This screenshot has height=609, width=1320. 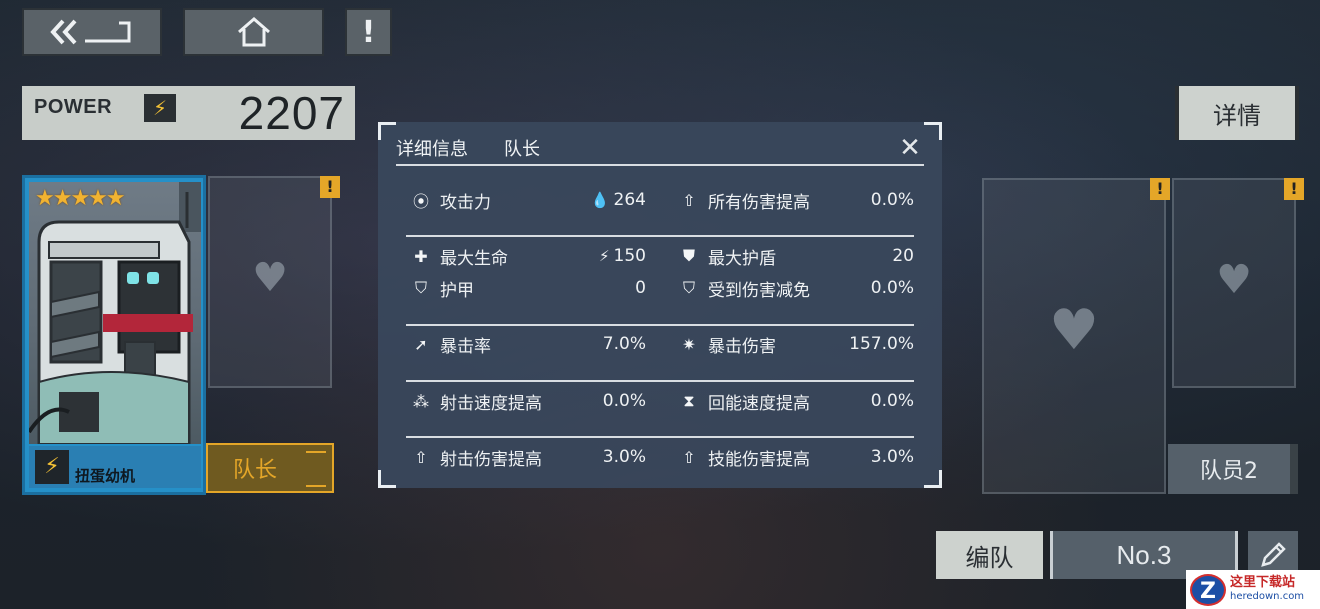 What do you see at coordinates (420, 287) in the screenshot?
I see `armor-icon: ⛉` at bounding box center [420, 287].